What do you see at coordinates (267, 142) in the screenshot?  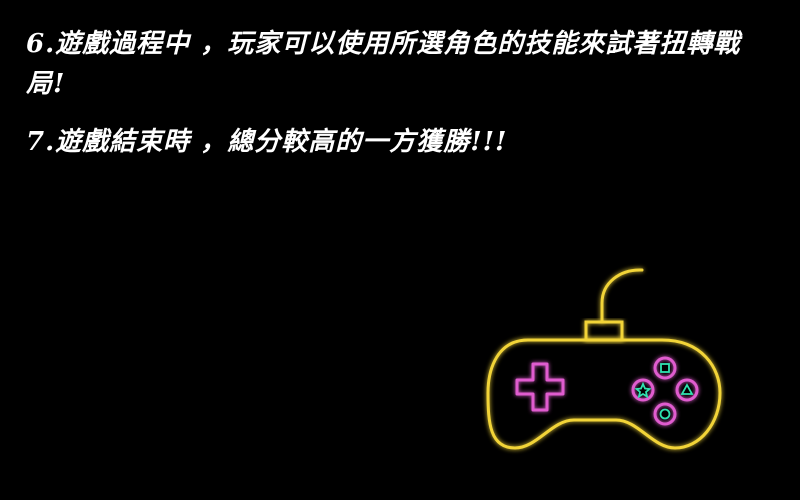 I see `rule-7: 7.遊戲結束時 ，總分較高的一方獲勝!!!` at bounding box center [267, 142].